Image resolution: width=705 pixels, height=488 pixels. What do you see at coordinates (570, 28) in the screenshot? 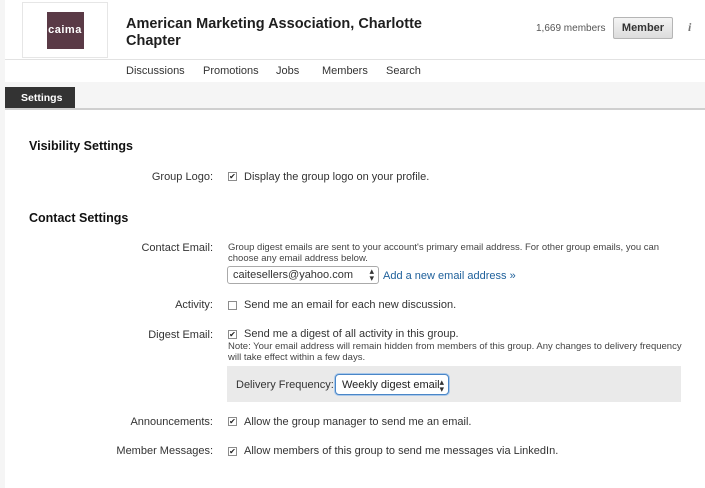
I see `member-count: 1,669 members` at bounding box center [570, 28].